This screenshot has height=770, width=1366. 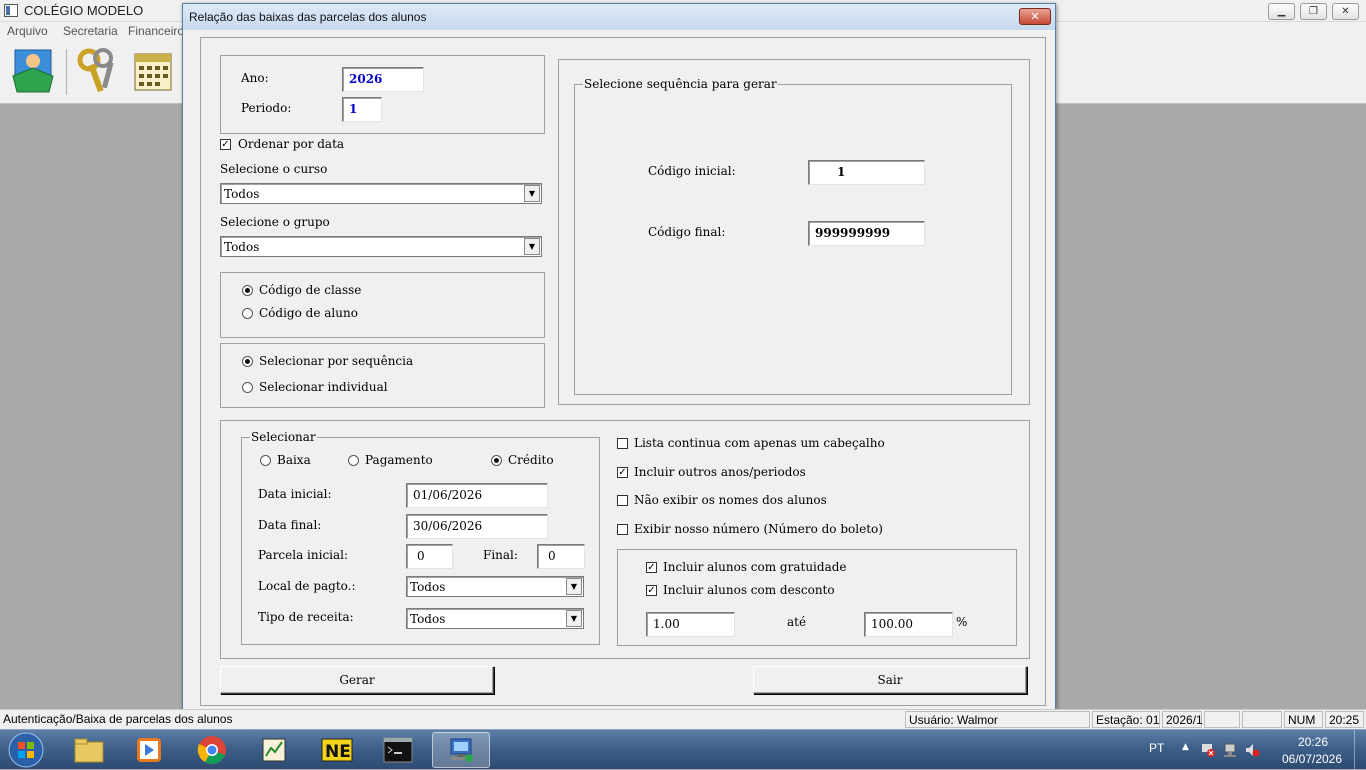 I want to click on desconto-checkbox: ✓, so click(x=651, y=590).